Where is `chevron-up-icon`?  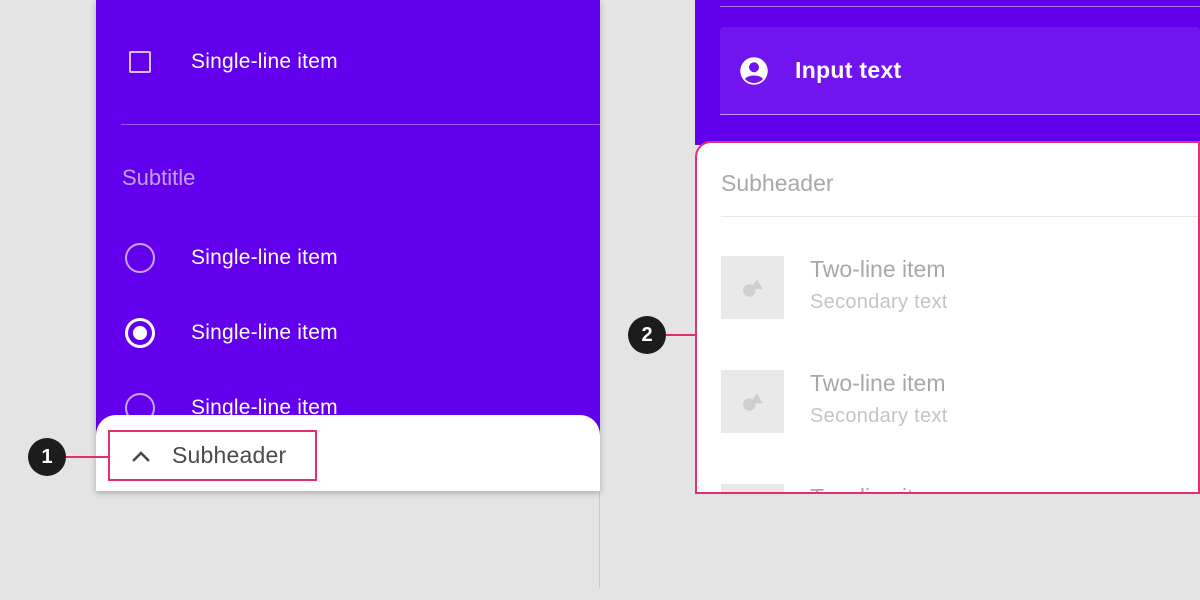 chevron-up-icon is located at coordinates (141, 456).